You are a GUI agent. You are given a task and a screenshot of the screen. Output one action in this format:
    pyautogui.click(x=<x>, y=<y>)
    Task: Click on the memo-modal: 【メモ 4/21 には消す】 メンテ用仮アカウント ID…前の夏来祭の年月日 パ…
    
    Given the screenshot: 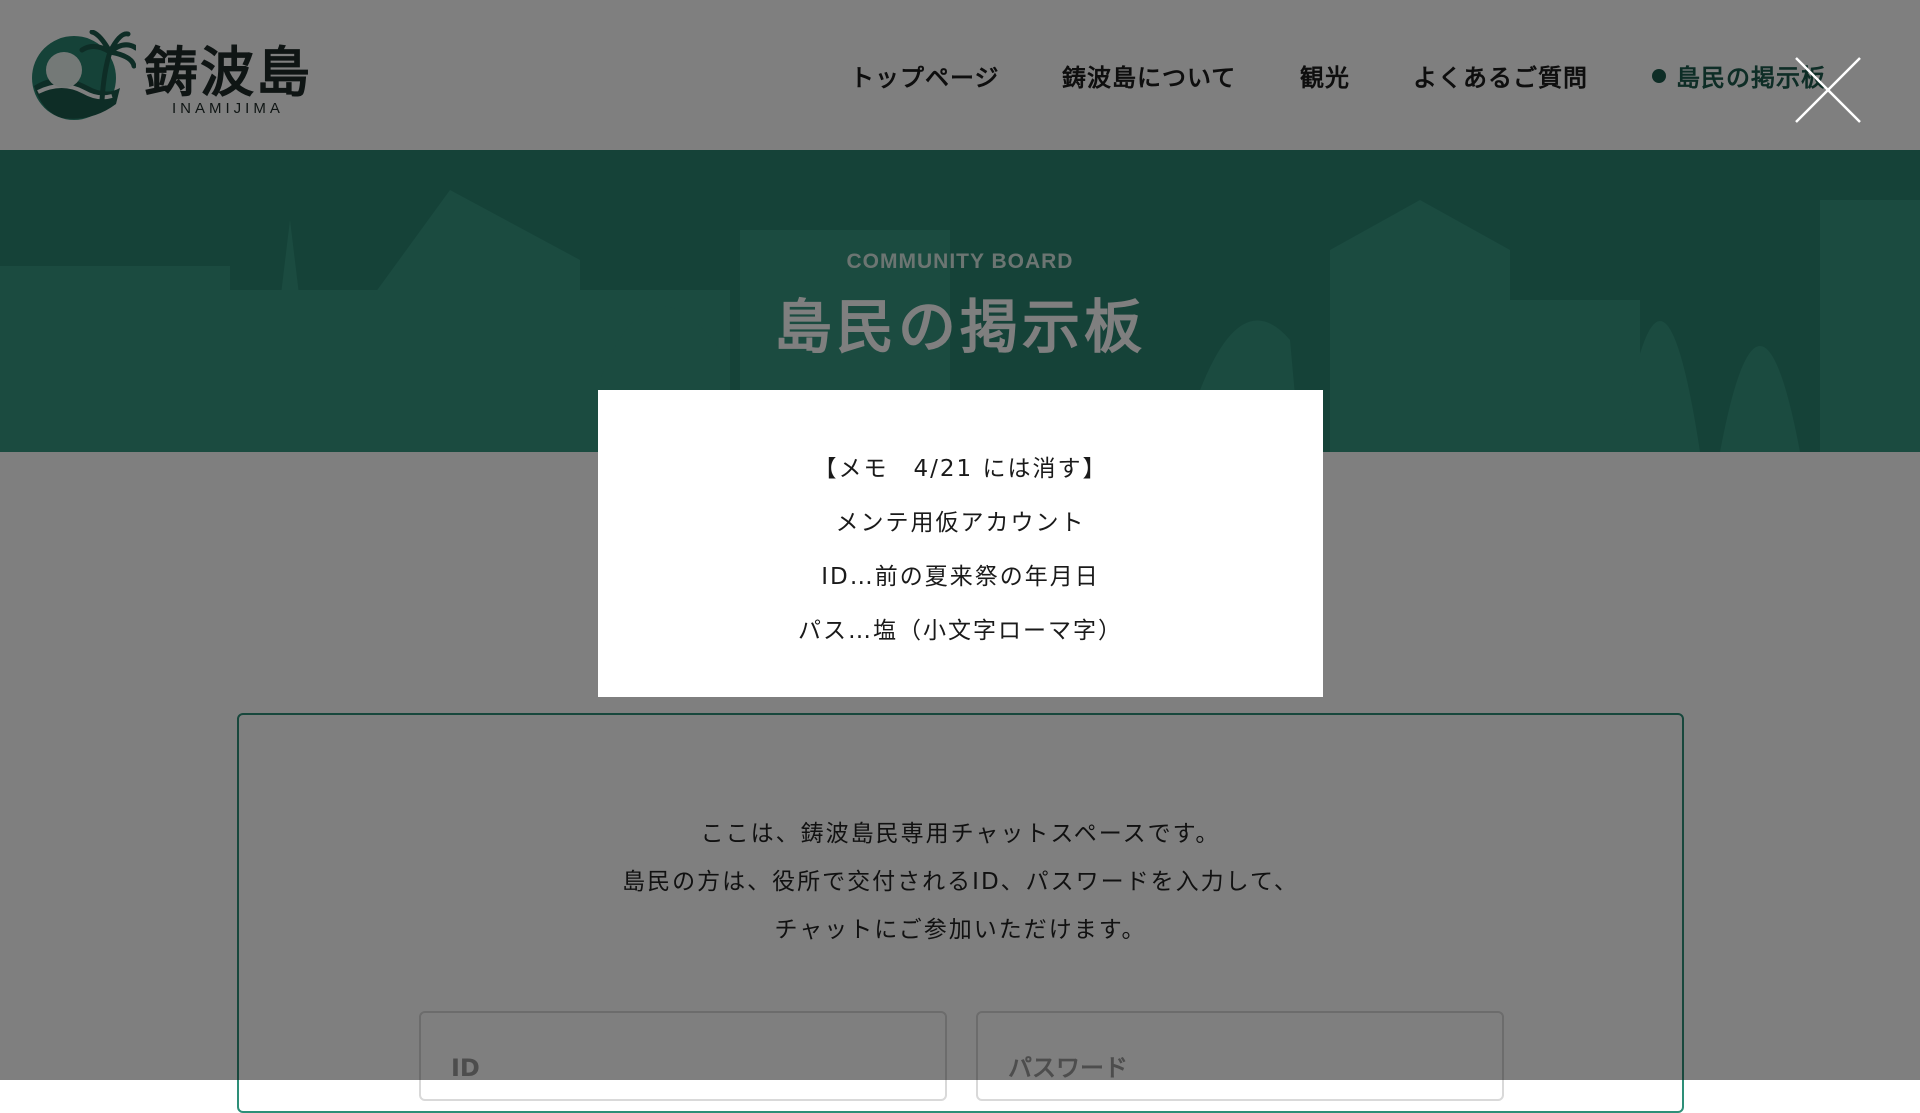 What is the action you would take?
    pyautogui.click(x=960, y=543)
    